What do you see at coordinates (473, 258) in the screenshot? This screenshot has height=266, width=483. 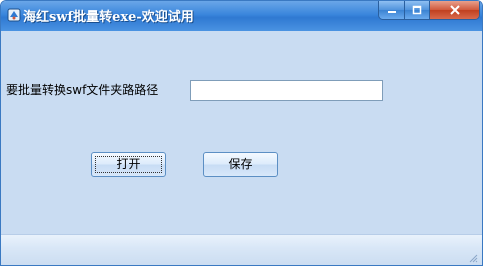 I see `resize-grip-icon` at bounding box center [473, 258].